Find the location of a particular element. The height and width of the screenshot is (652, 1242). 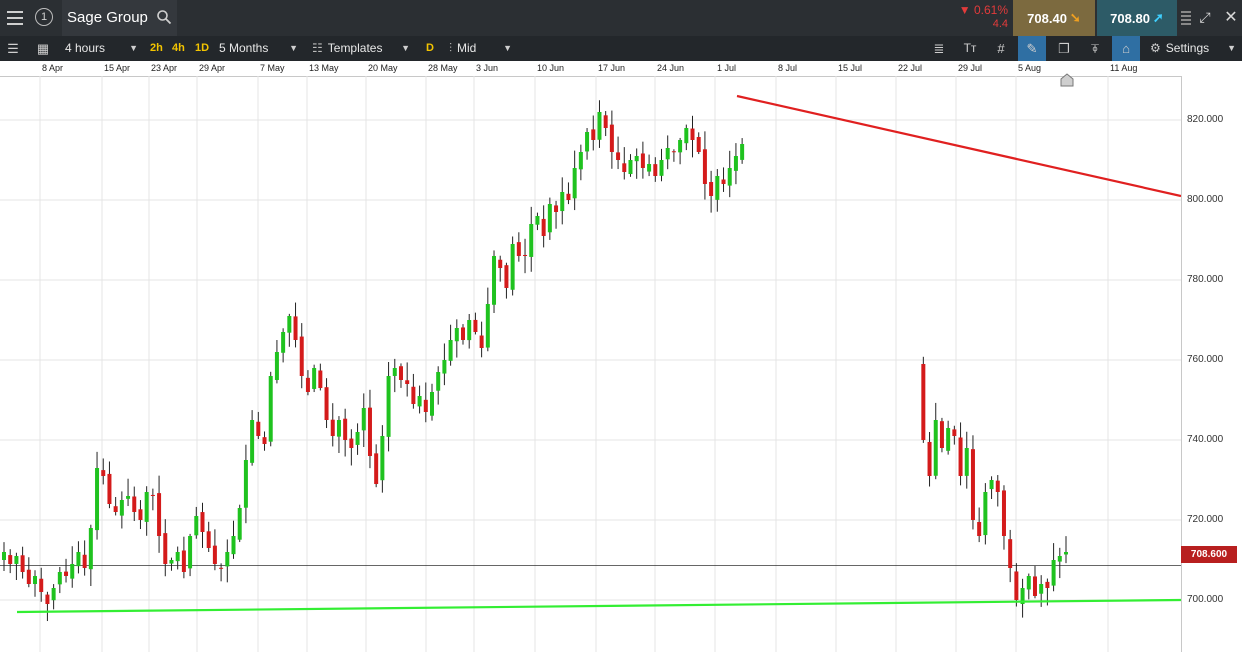

expand-icon: ⤢ is located at coordinates (1205, 17).